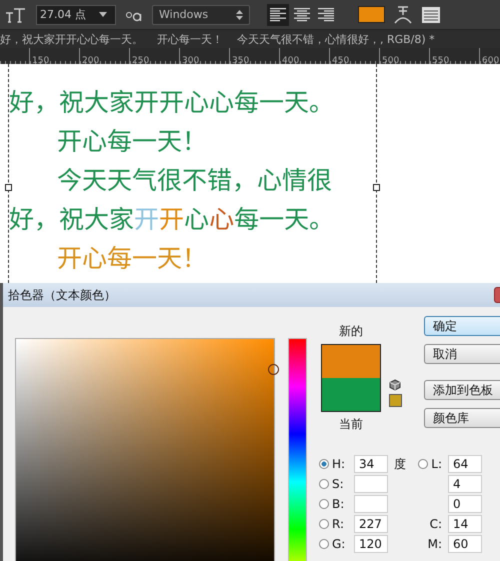  What do you see at coordinates (40, 60) in the screenshot?
I see `ruler-label: 150` at bounding box center [40, 60].